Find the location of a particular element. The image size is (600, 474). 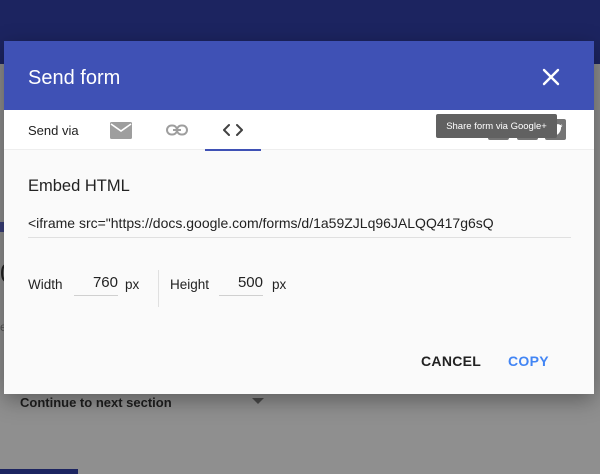

active-tab-indicator is located at coordinates (233, 150).